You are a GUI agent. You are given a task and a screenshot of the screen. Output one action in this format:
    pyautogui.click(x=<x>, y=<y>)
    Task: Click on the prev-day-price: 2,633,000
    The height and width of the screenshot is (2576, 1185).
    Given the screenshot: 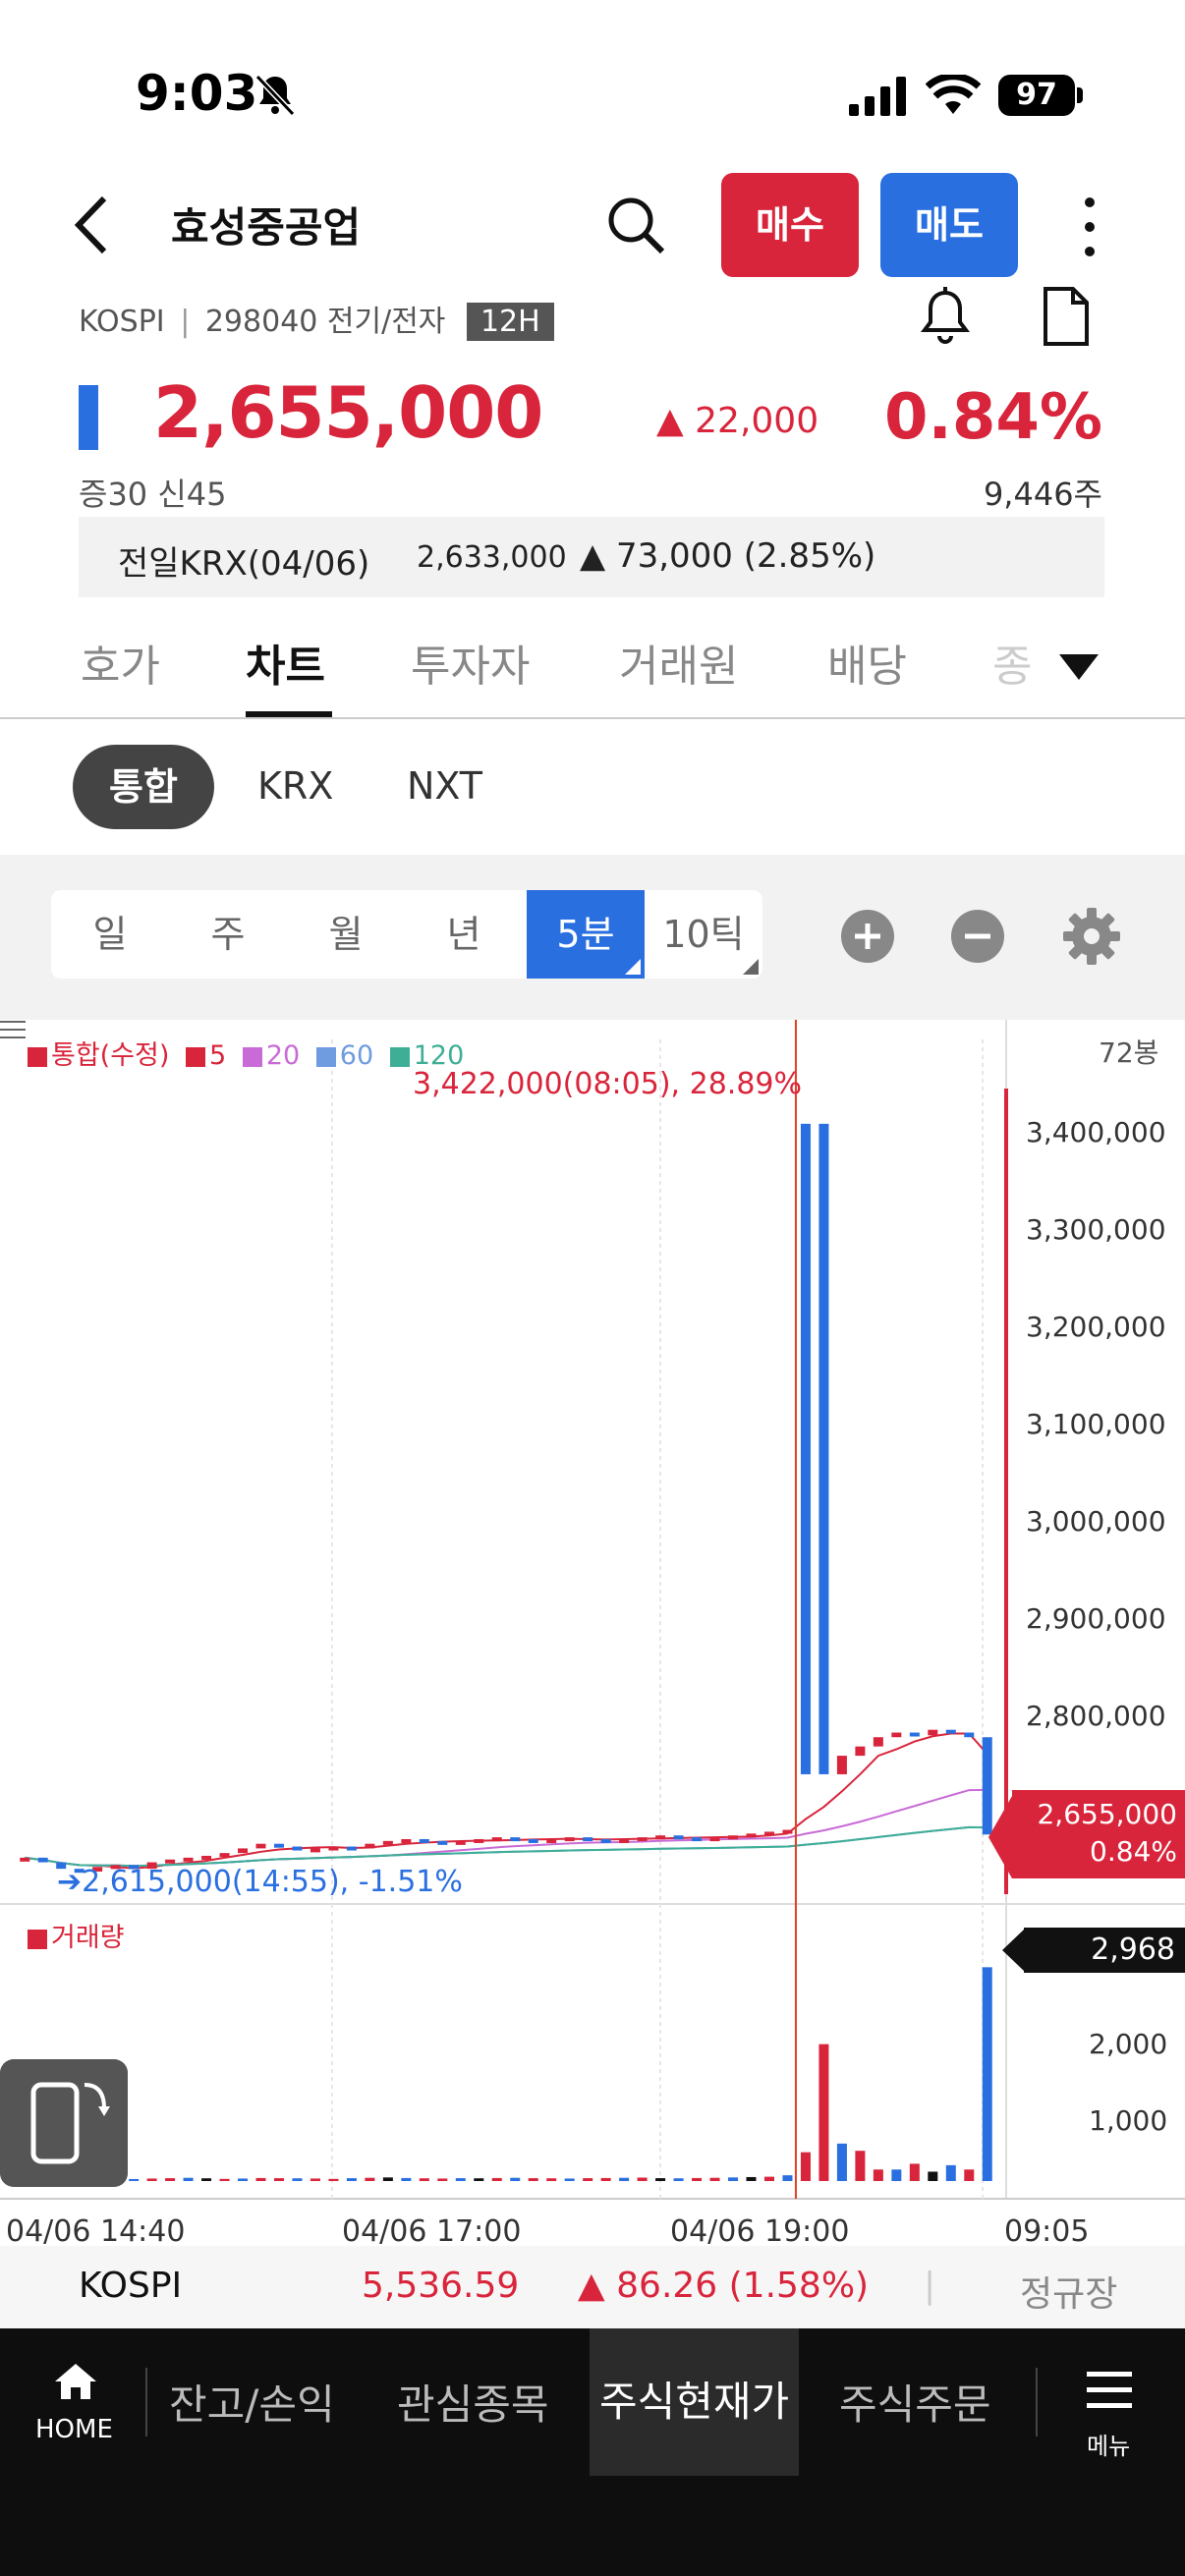 What is the action you would take?
    pyautogui.click(x=492, y=557)
    